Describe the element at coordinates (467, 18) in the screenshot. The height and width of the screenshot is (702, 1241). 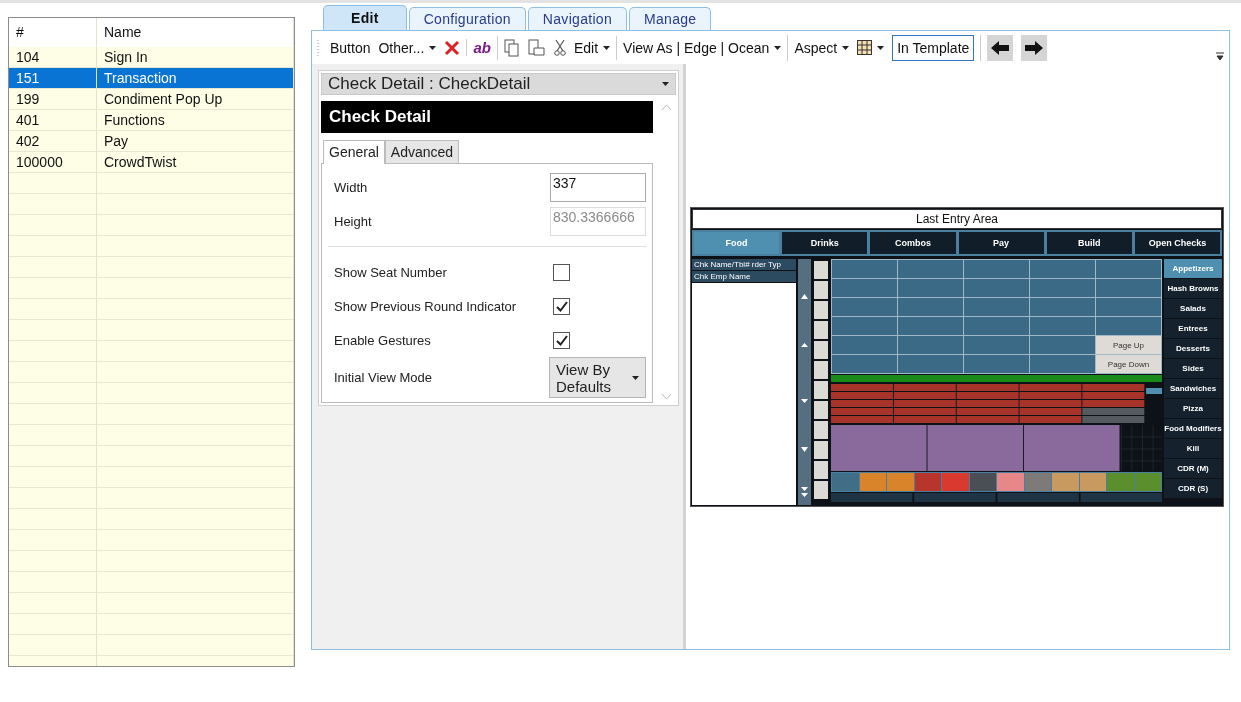
I see `tab: Configuration` at that location.